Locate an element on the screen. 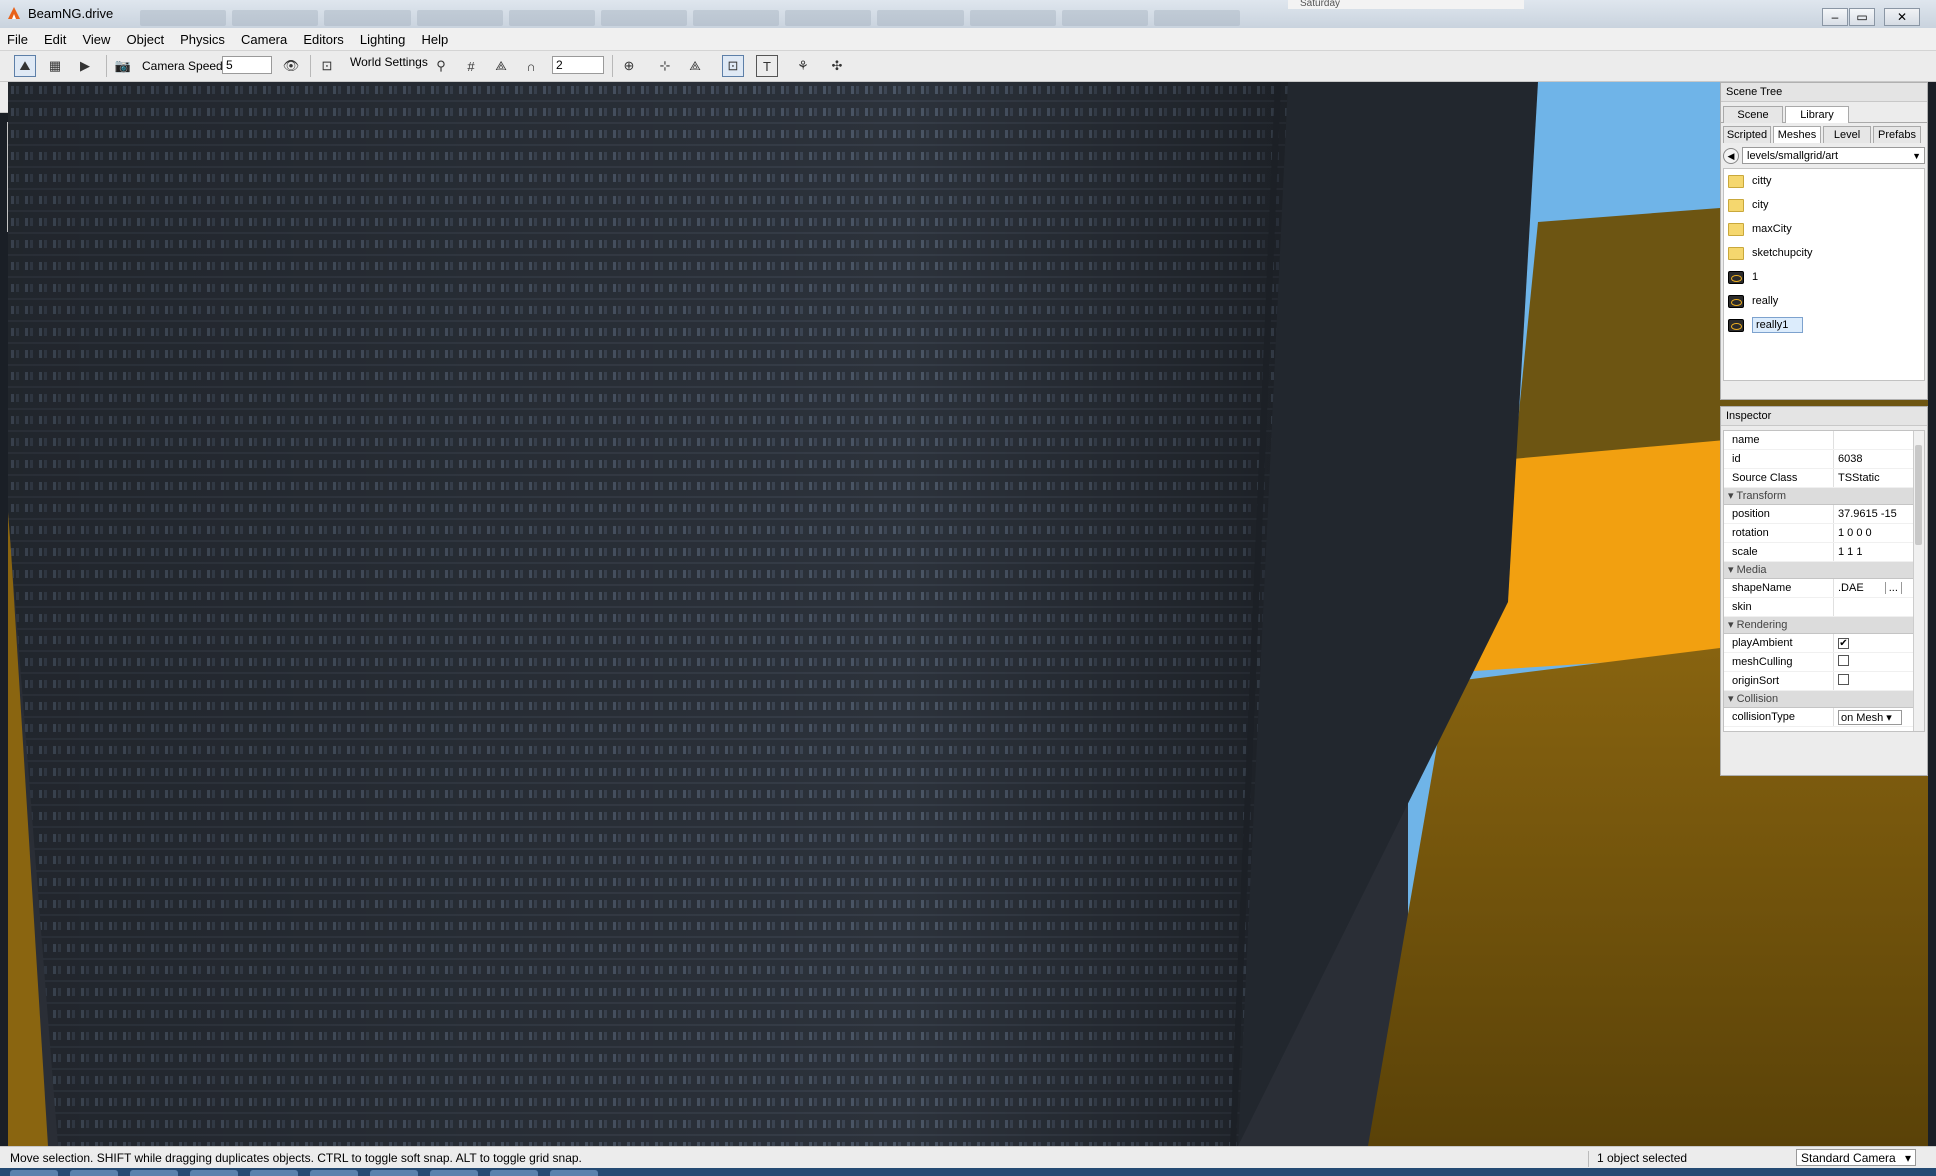  visibility-icon: 👁 is located at coordinates (291, 66).